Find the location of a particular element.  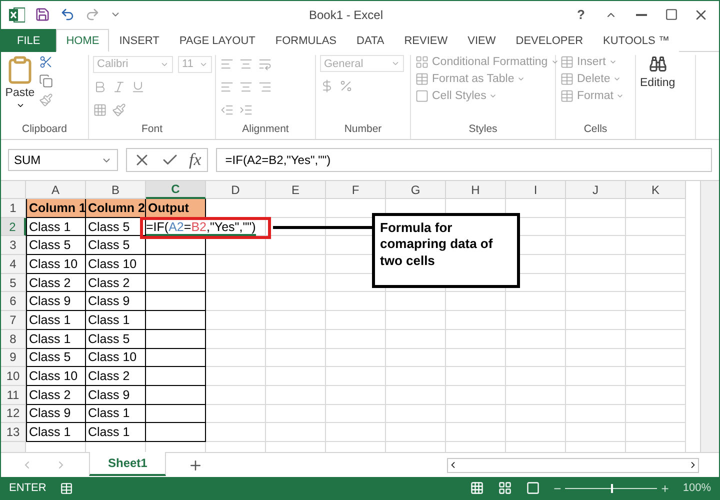

add-sheet-icon is located at coordinates (196, 465).